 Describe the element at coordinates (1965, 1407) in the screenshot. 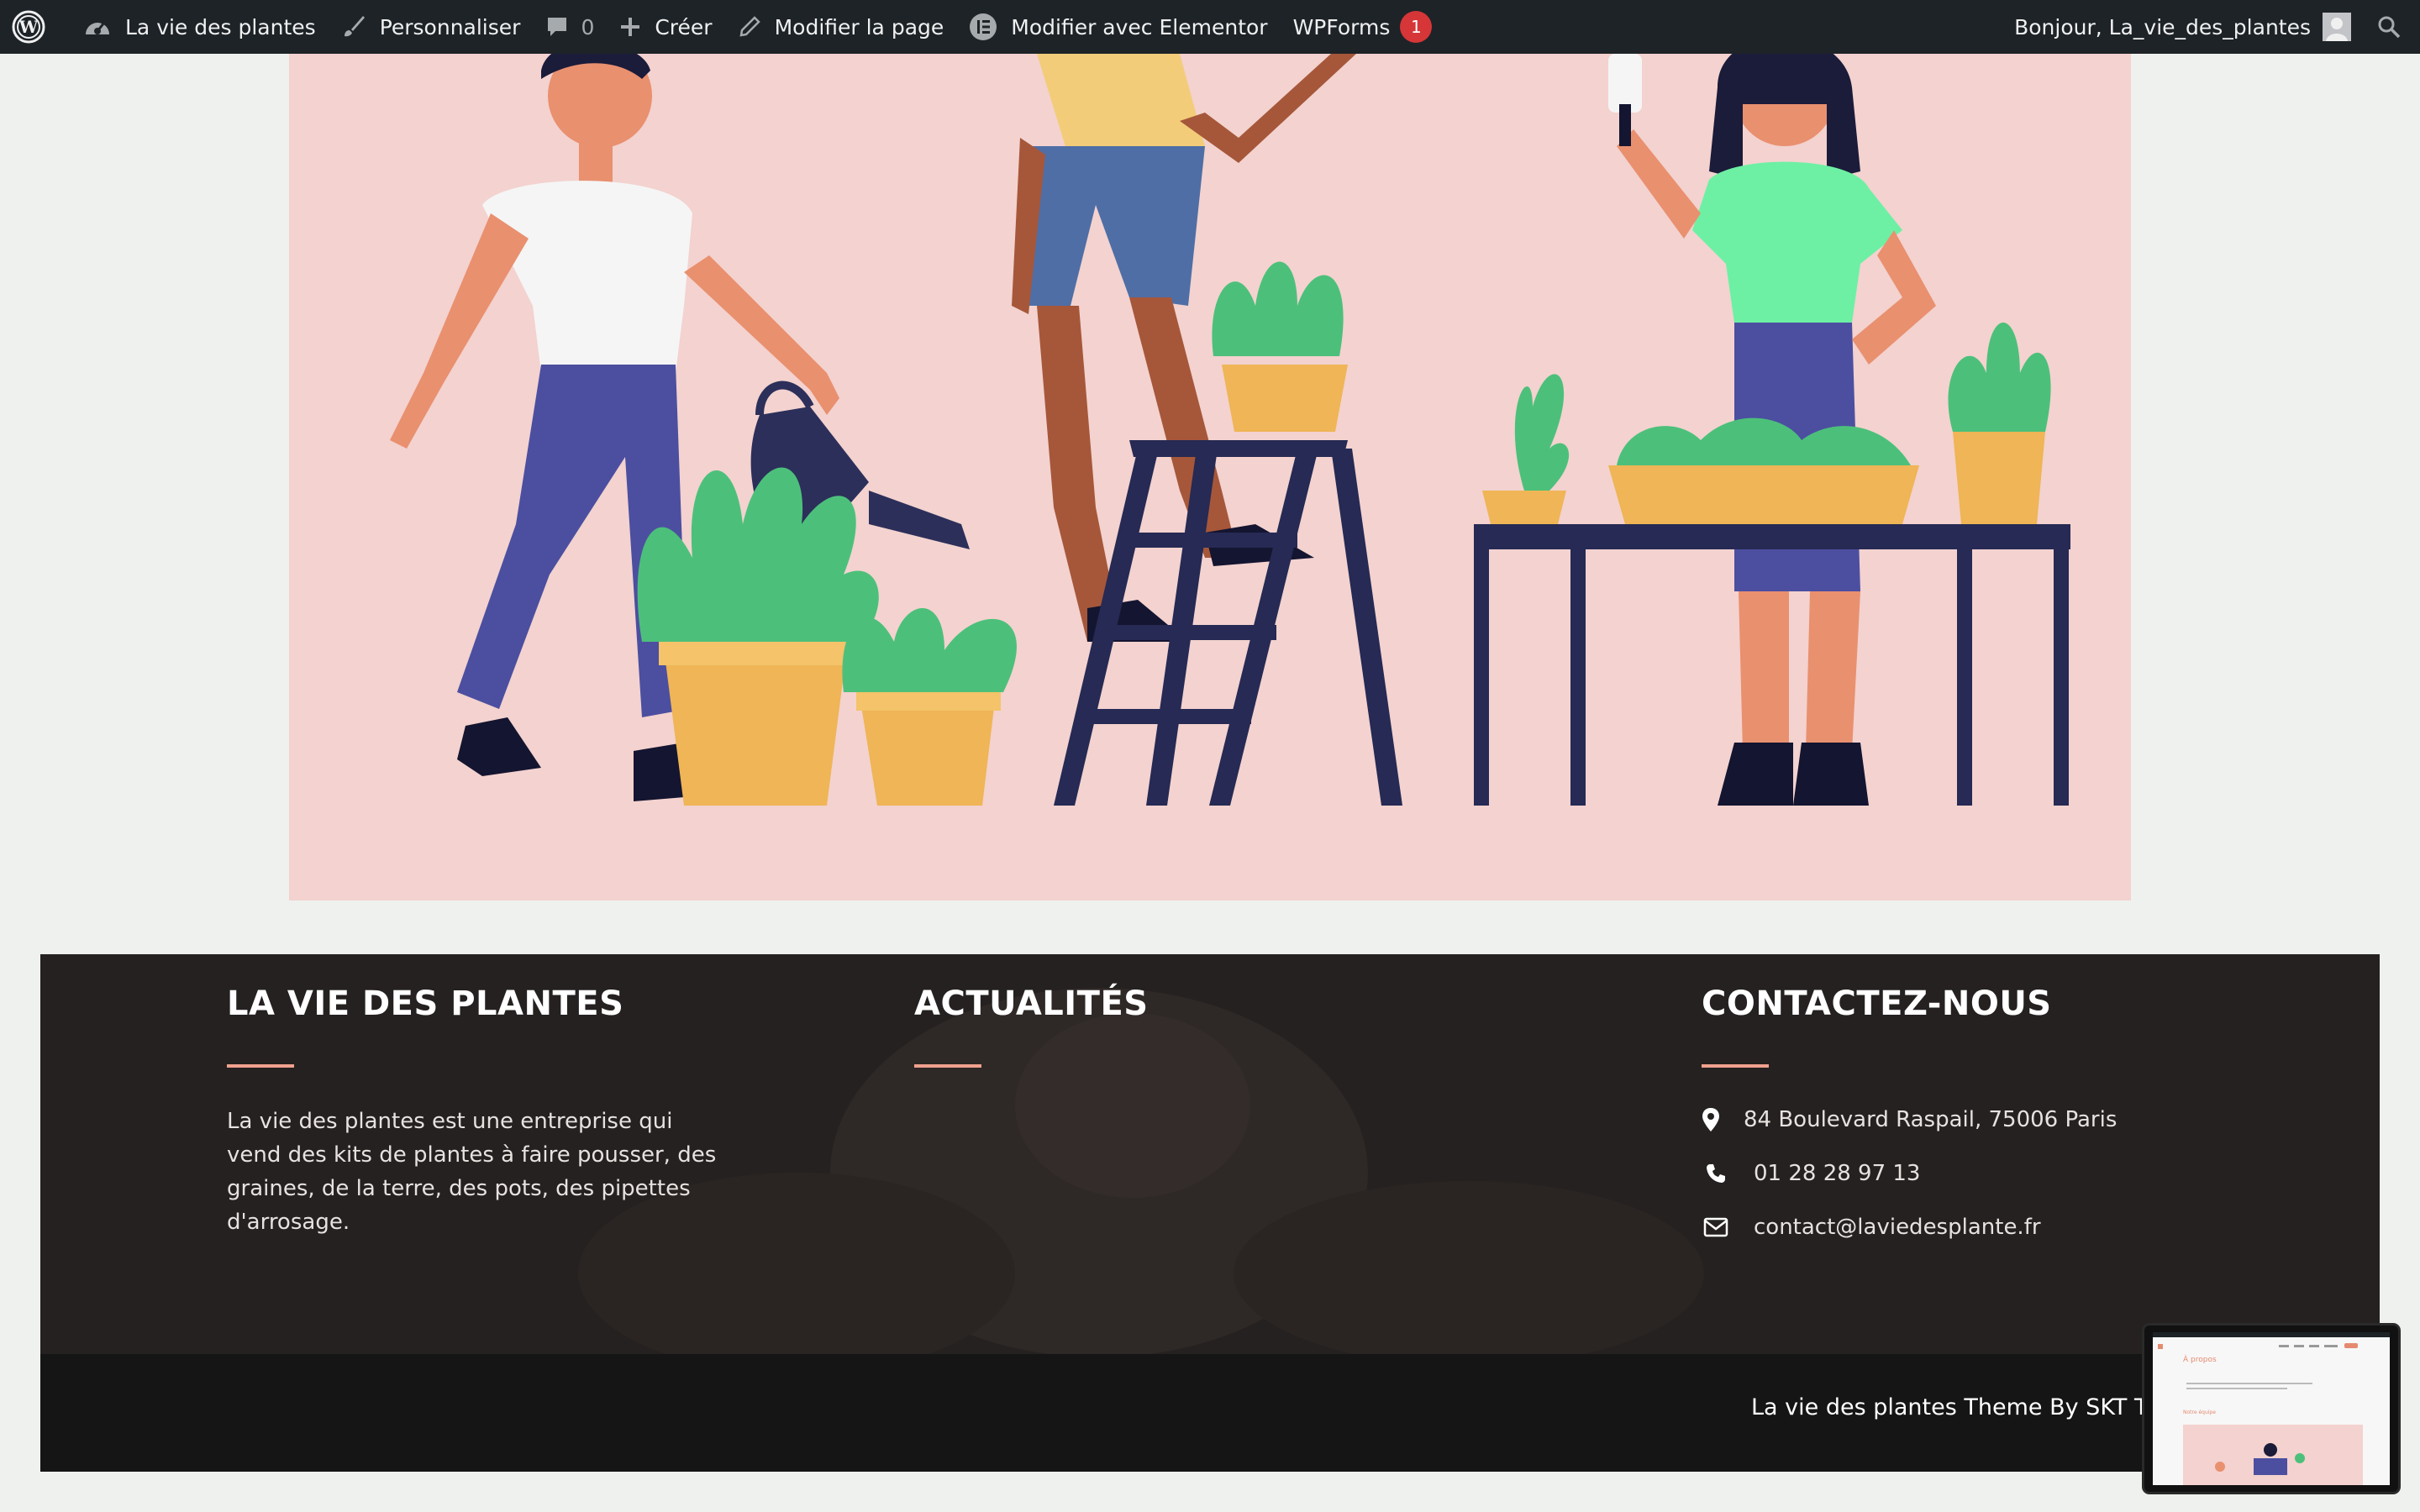

I see `theme-credit: La vie des plantes Theme By SKT Themes` at that location.